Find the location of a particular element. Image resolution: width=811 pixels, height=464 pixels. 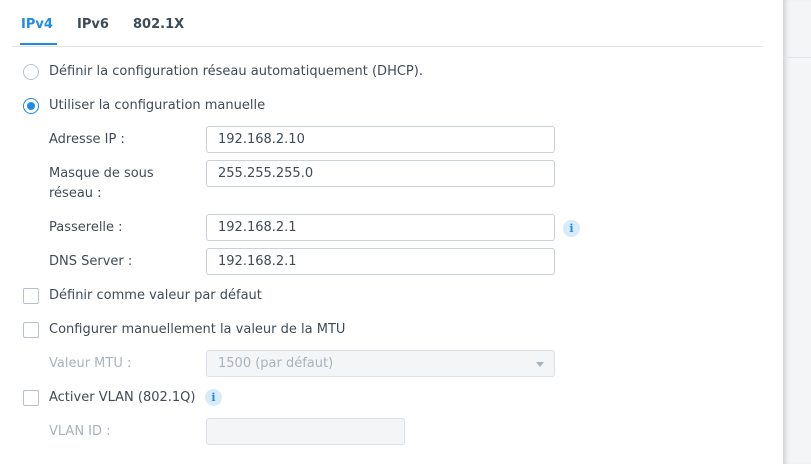

vlan-id-label: VLAN ID : is located at coordinates (80, 431).